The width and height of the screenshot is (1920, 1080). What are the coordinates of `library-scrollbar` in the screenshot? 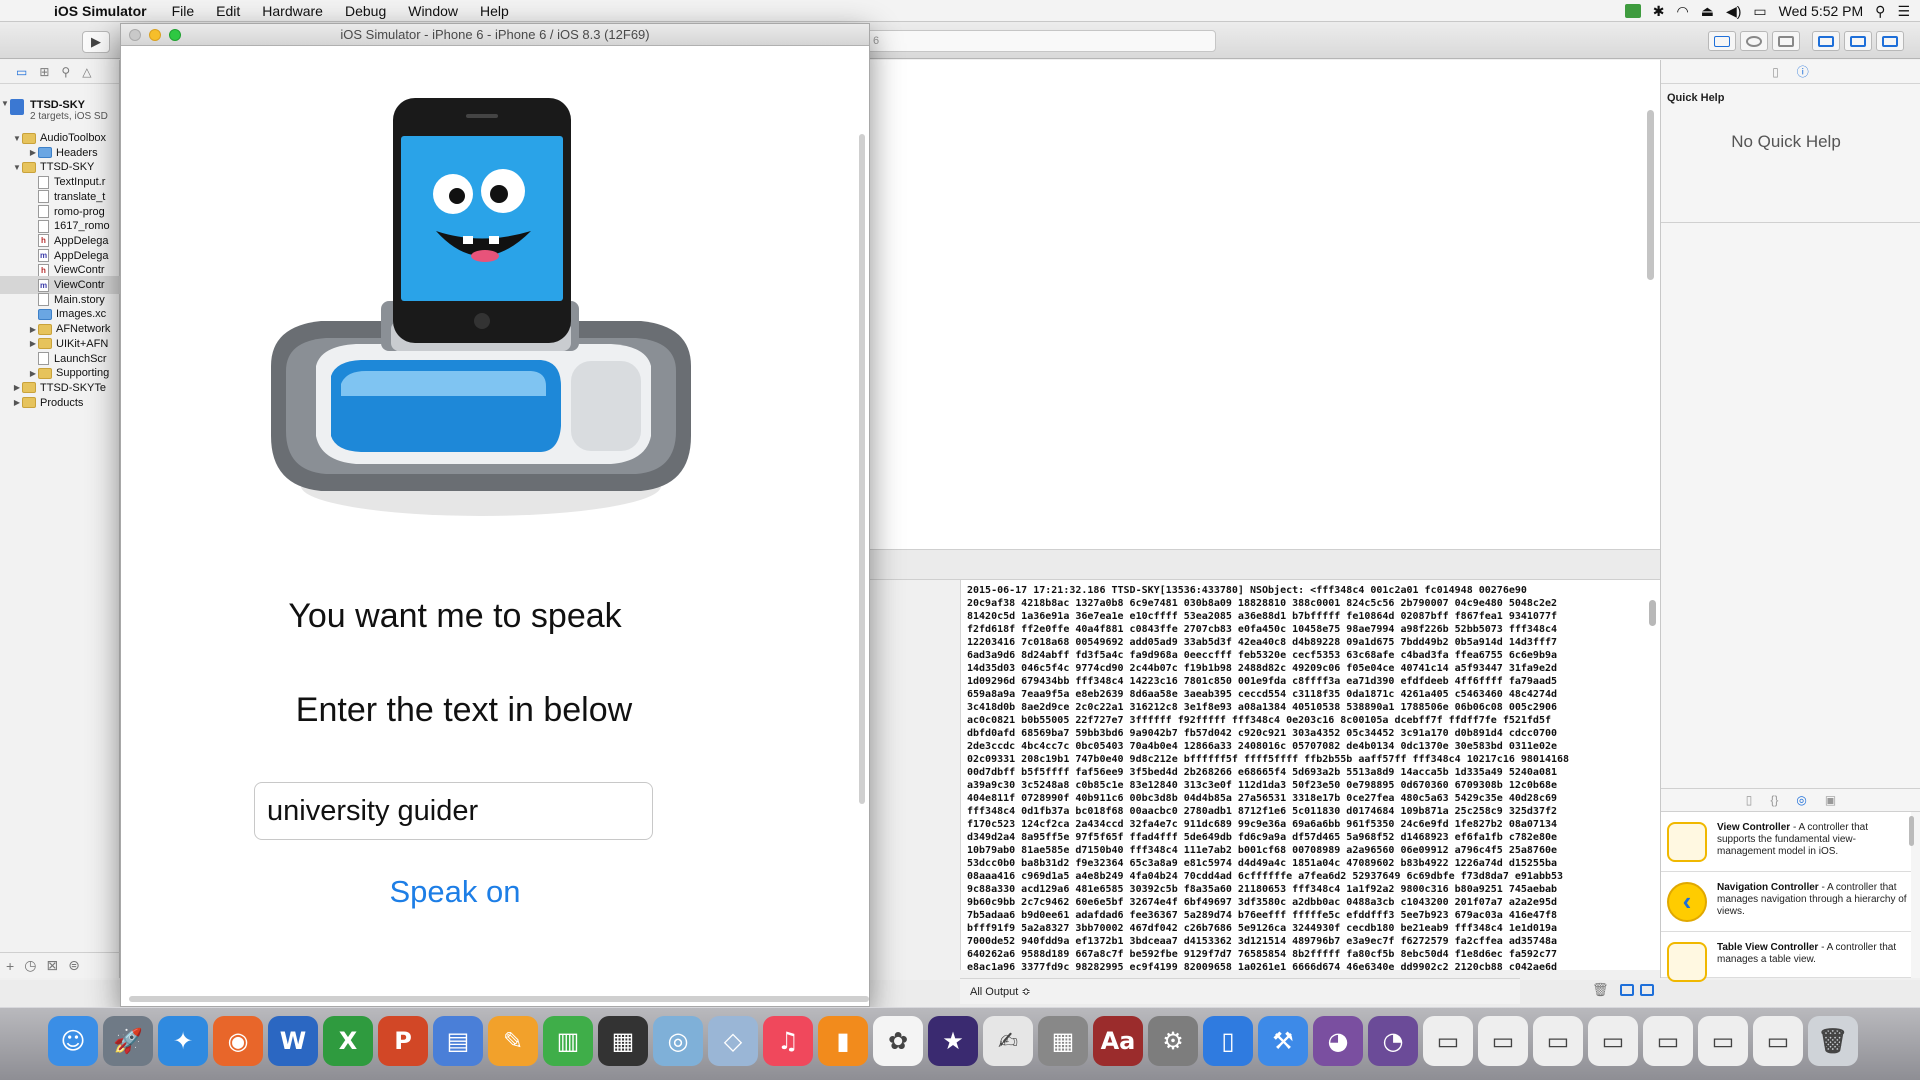 It's located at (1911, 831).